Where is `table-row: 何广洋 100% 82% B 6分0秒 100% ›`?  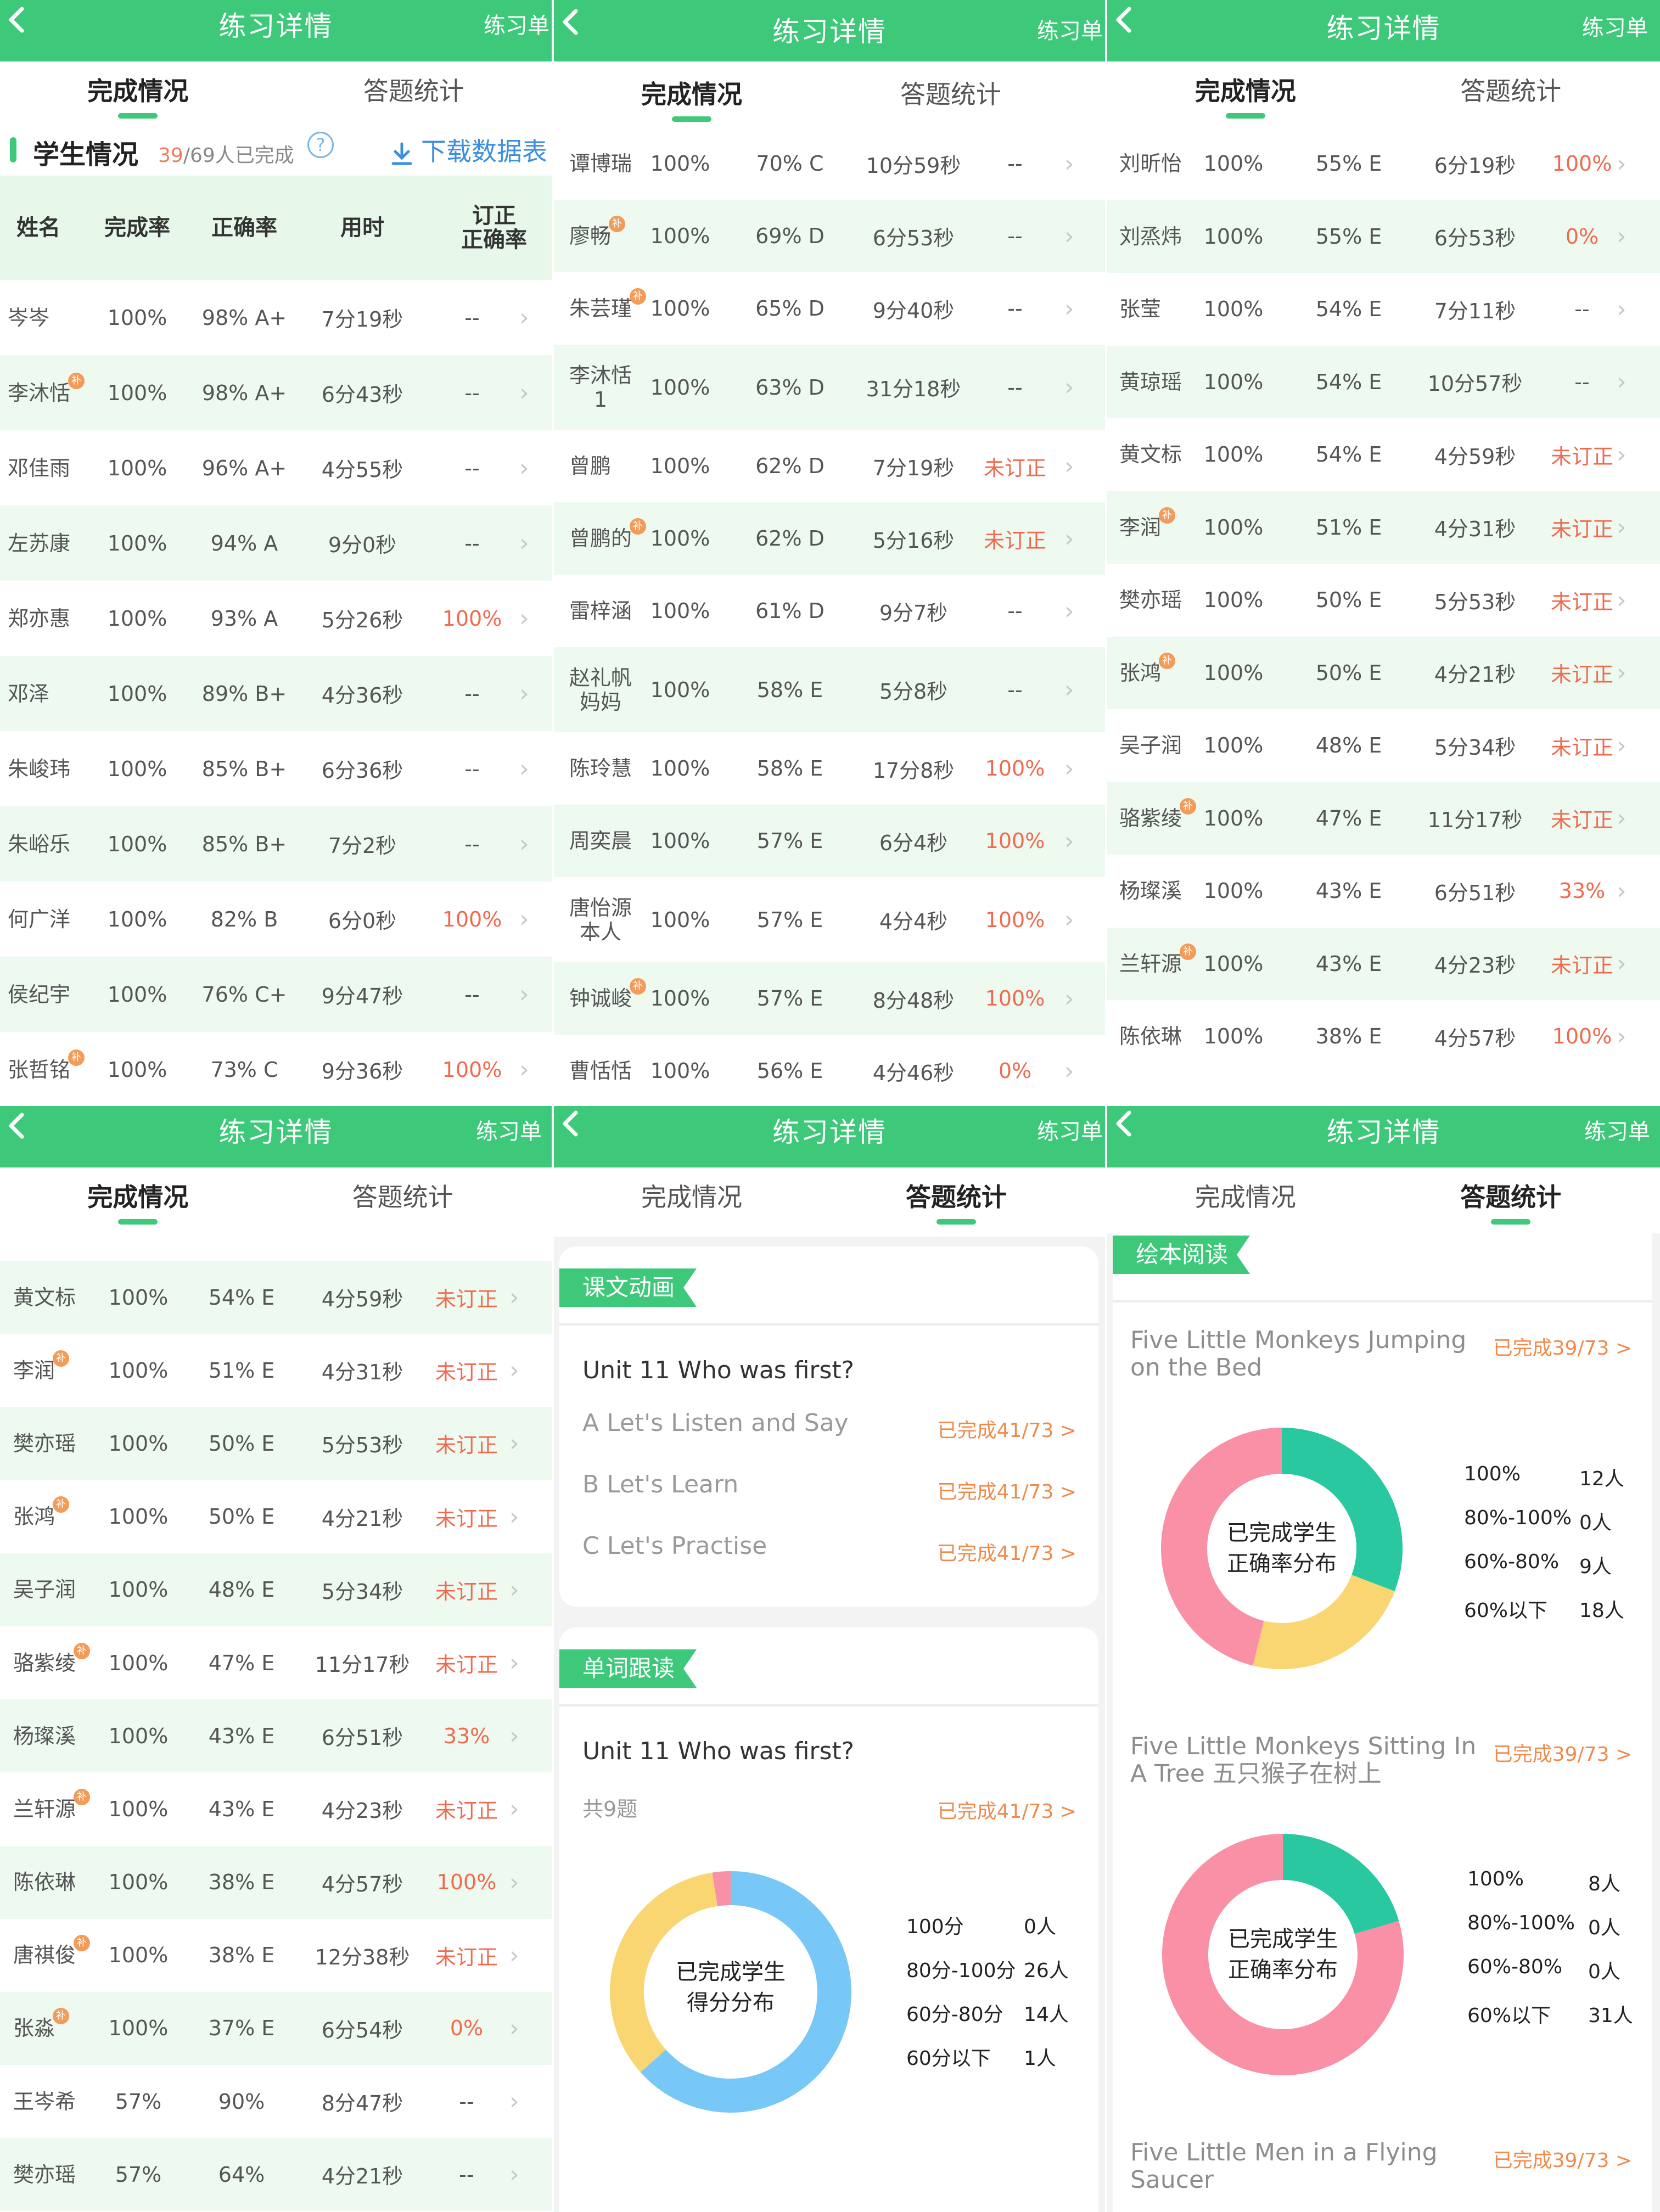
table-row: 何广洋 100% 82% B 6分0秒 100% › is located at coordinates (276, 919).